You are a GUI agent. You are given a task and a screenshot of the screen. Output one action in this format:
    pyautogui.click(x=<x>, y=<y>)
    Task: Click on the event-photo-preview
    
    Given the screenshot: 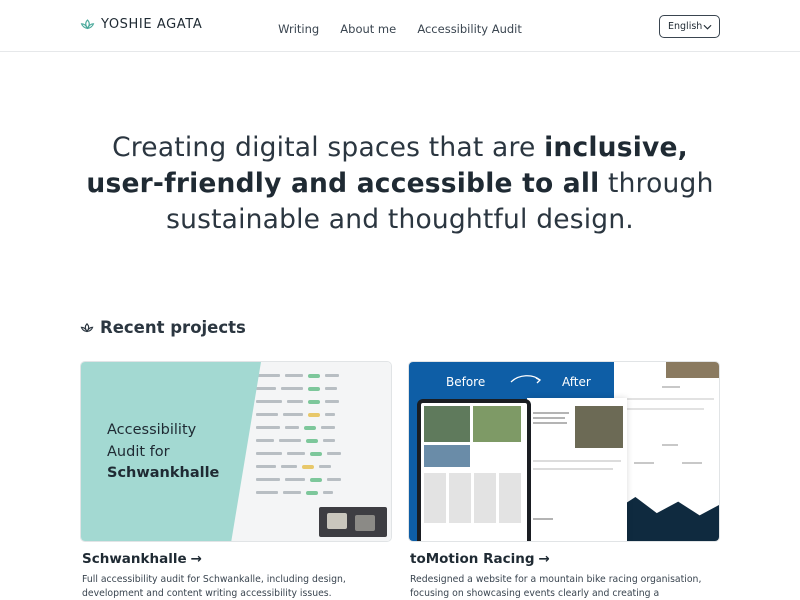 What is the action you would take?
    pyautogui.click(x=353, y=522)
    